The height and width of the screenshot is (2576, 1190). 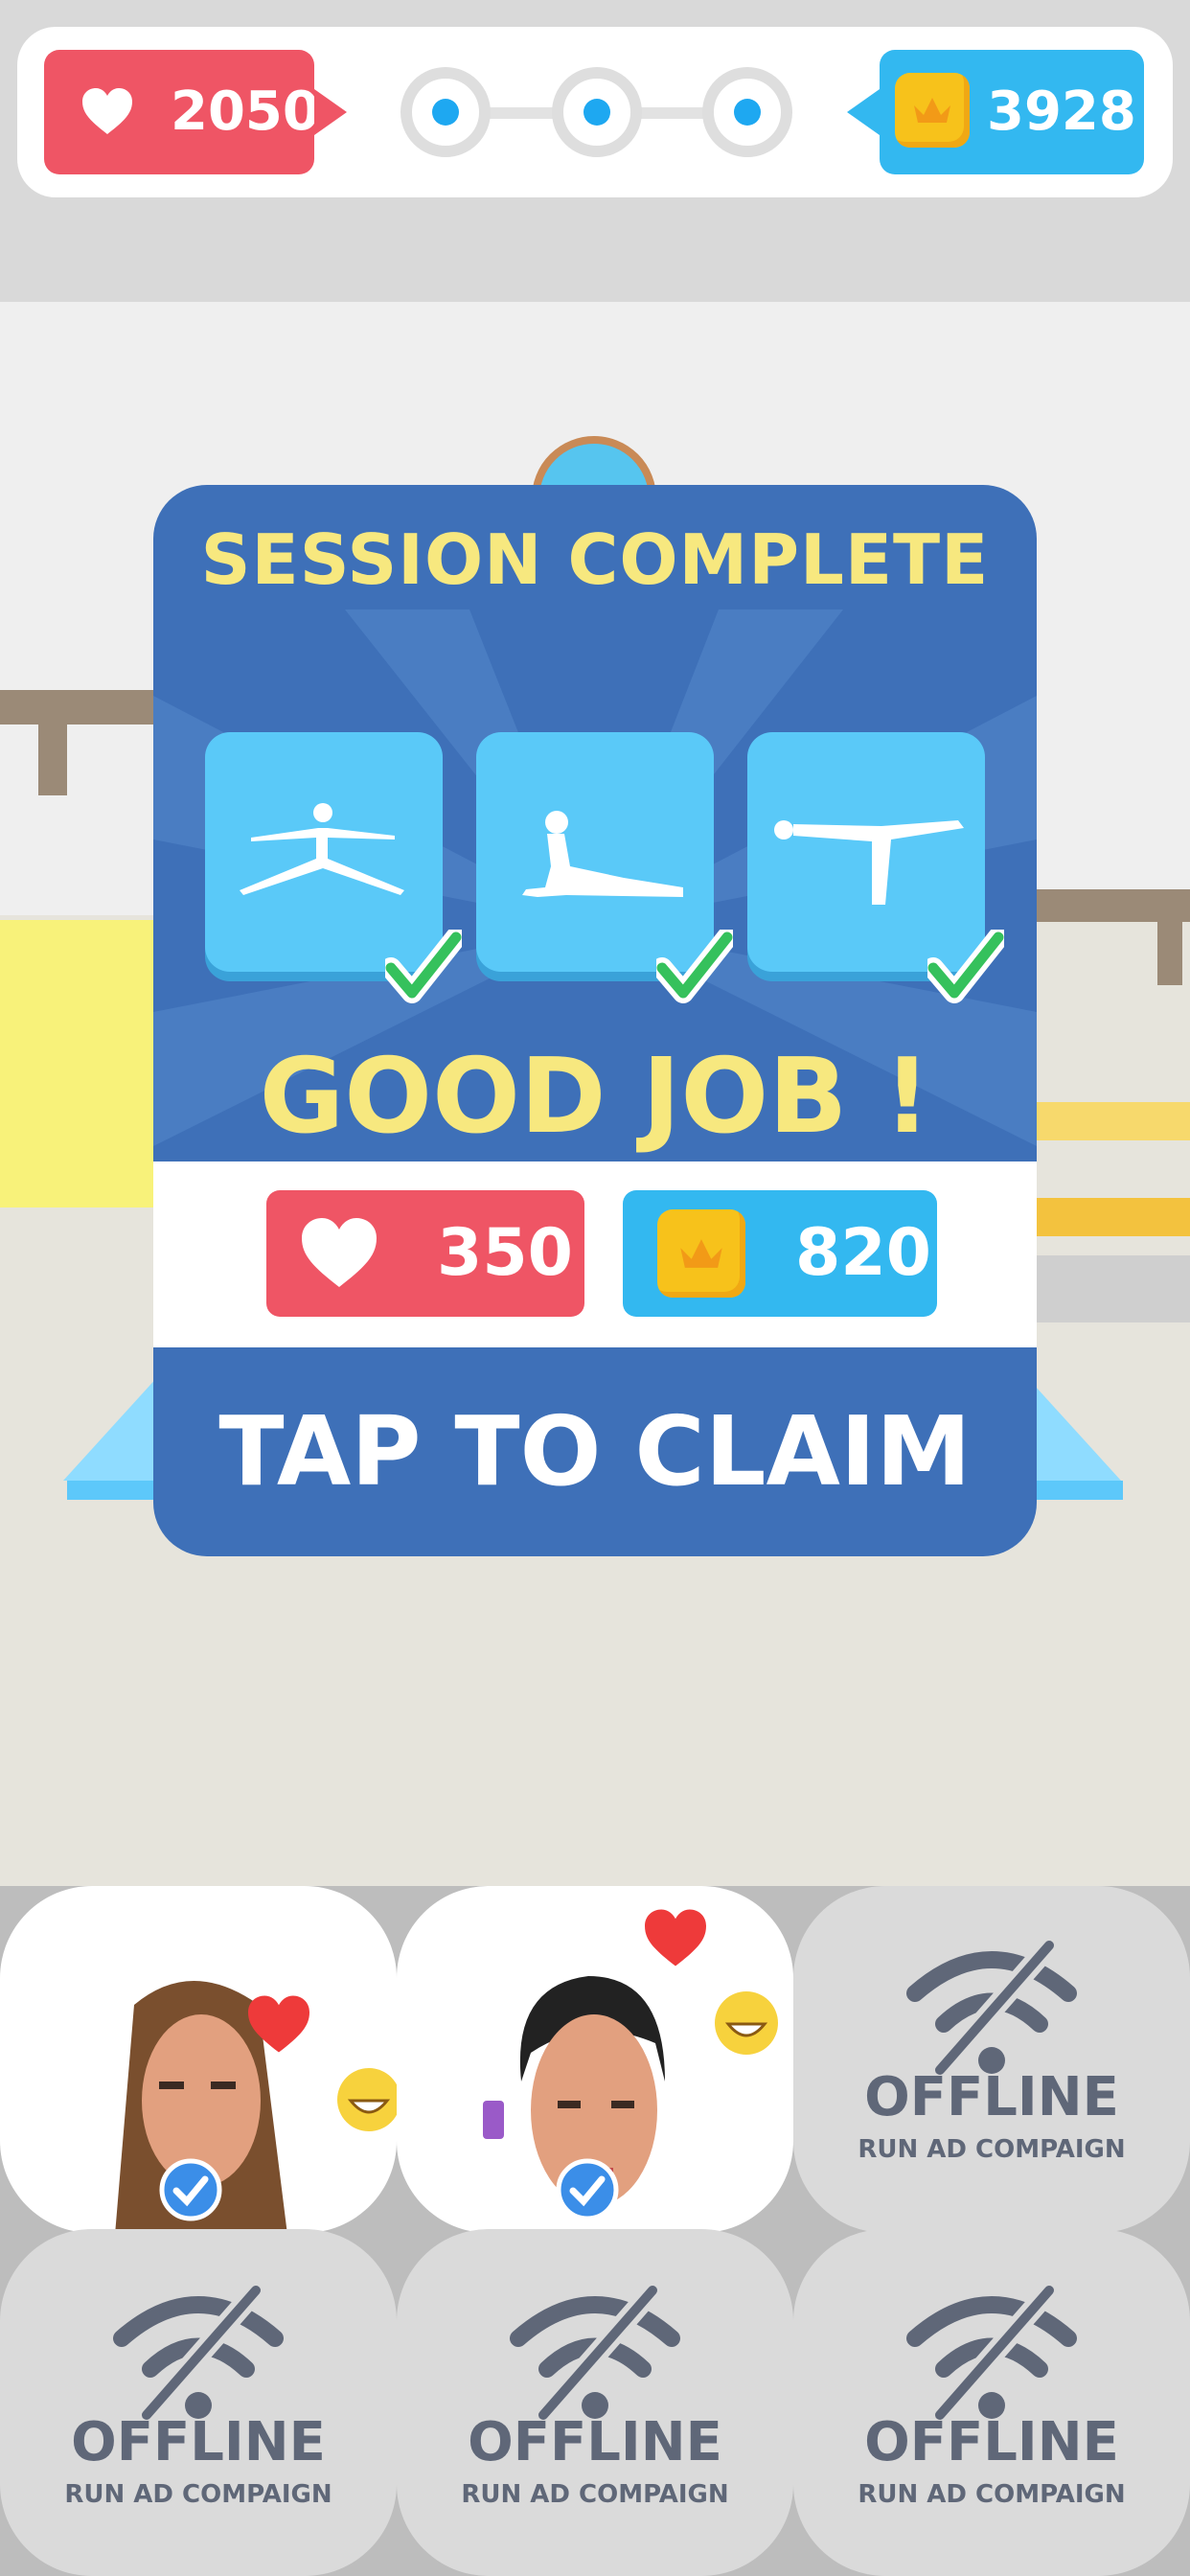 I want to click on reward-coins: 820, so click(x=780, y=1253).